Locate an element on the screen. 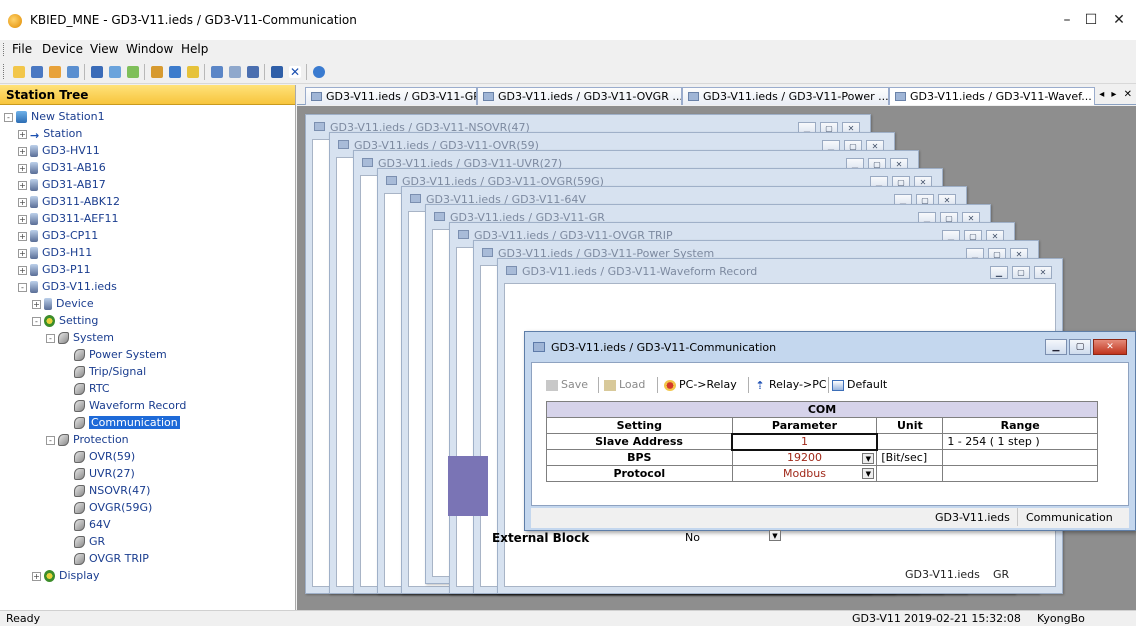  pc-to-relay-button: PC->Relay is located at coordinates (700, 385).